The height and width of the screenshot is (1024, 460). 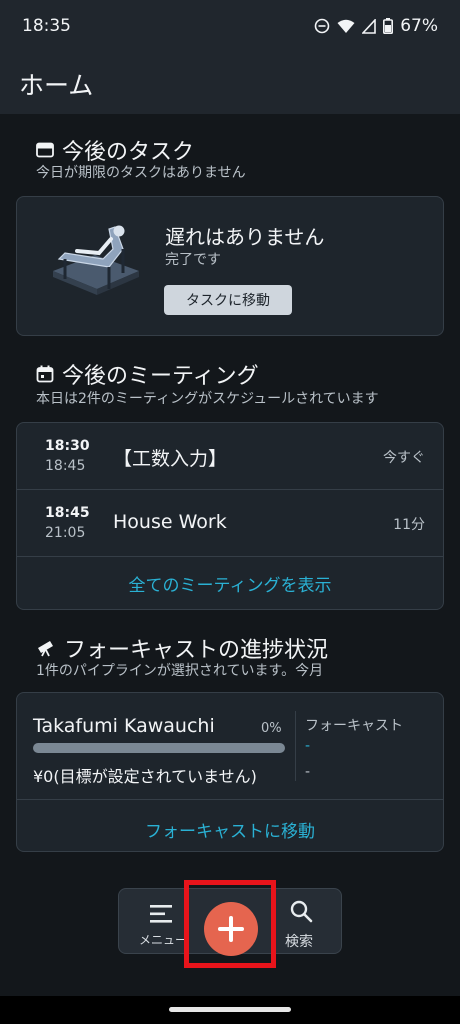 I want to click on status-bar: 18:35 67%, so click(x=230, y=26).